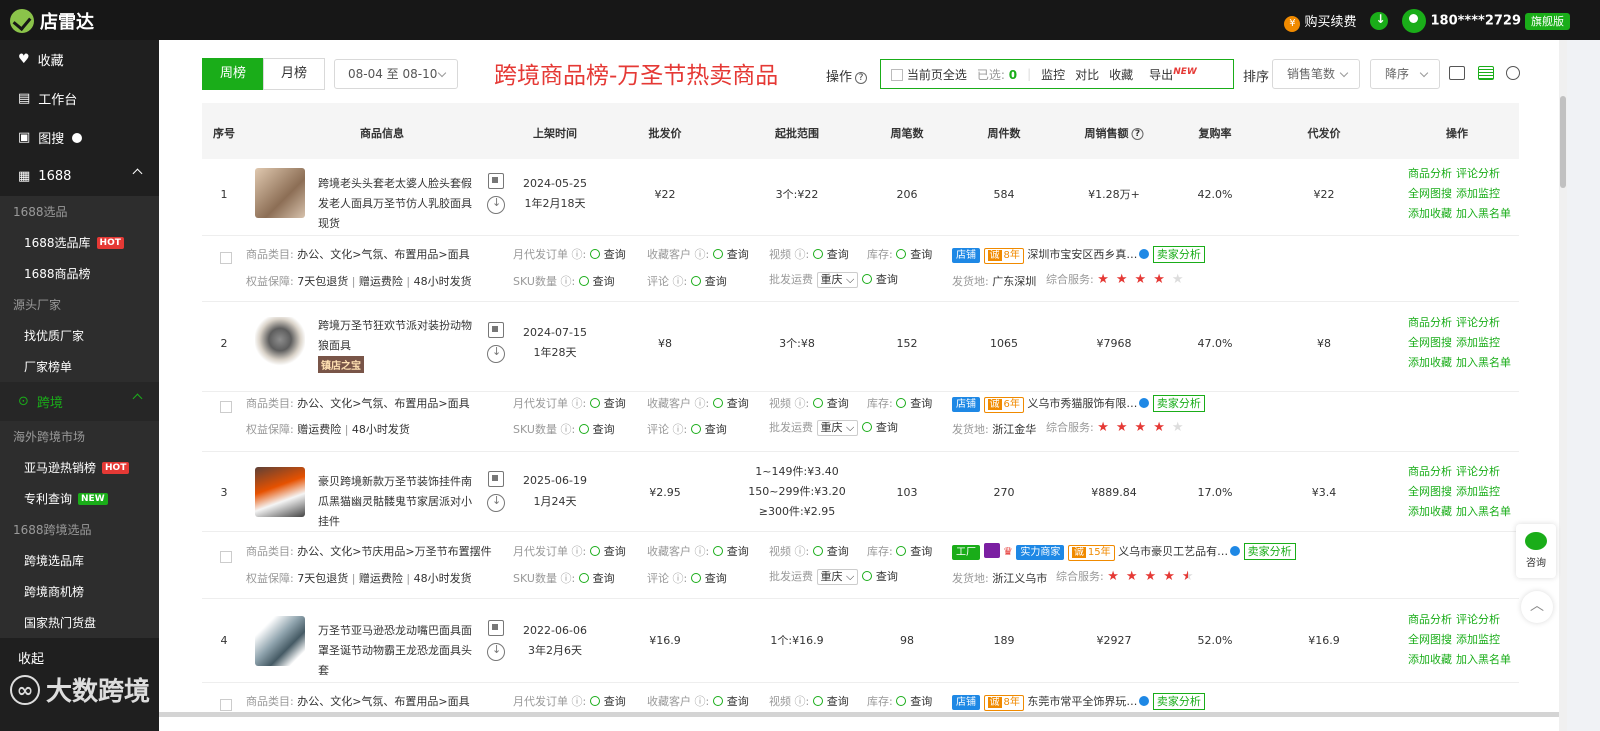  What do you see at coordinates (1536, 551) in the screenshot?
I see `consult-button: 咨询` at bounding box center [1536, 551].